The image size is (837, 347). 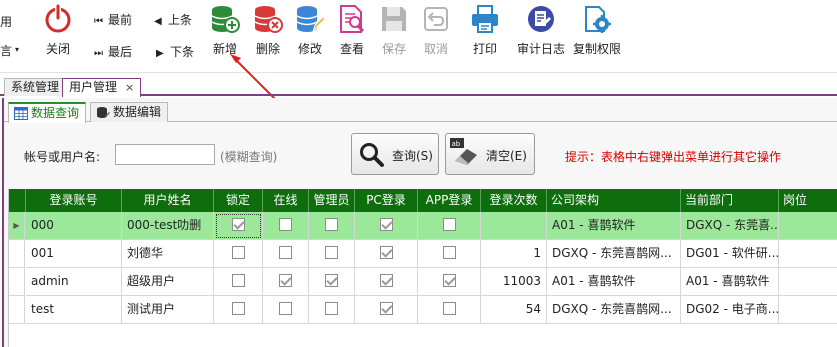 What do you see at coordinates (730, 200) in the screenshot?
I see `col-header-department: 当前部门` at bounding box center [730, 200].